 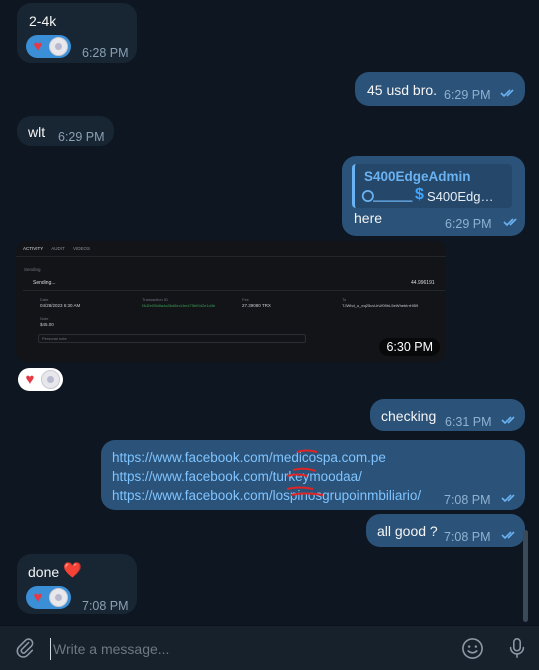 I want to click on image-tabs: ACTIVITY AUDIT VIDEOS, so click(x=56, y=248).